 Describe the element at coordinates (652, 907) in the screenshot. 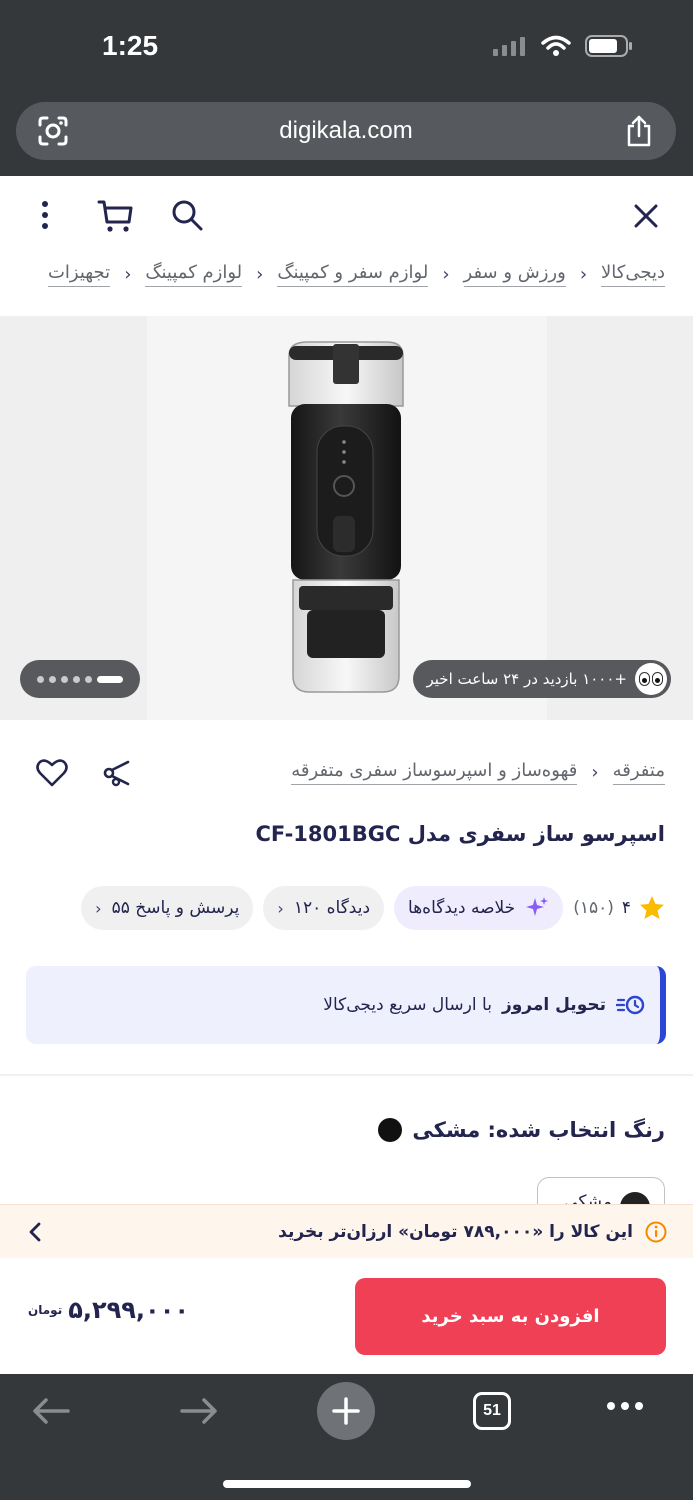

I see `star-icon` at that location.